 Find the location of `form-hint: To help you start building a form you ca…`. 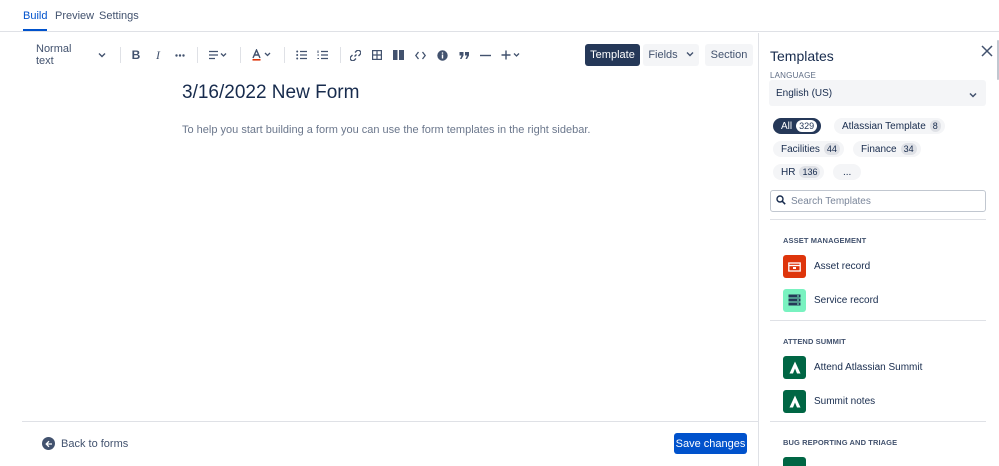

form-hint: To help you start building a form you ca… is located at coordinates (386, 130).